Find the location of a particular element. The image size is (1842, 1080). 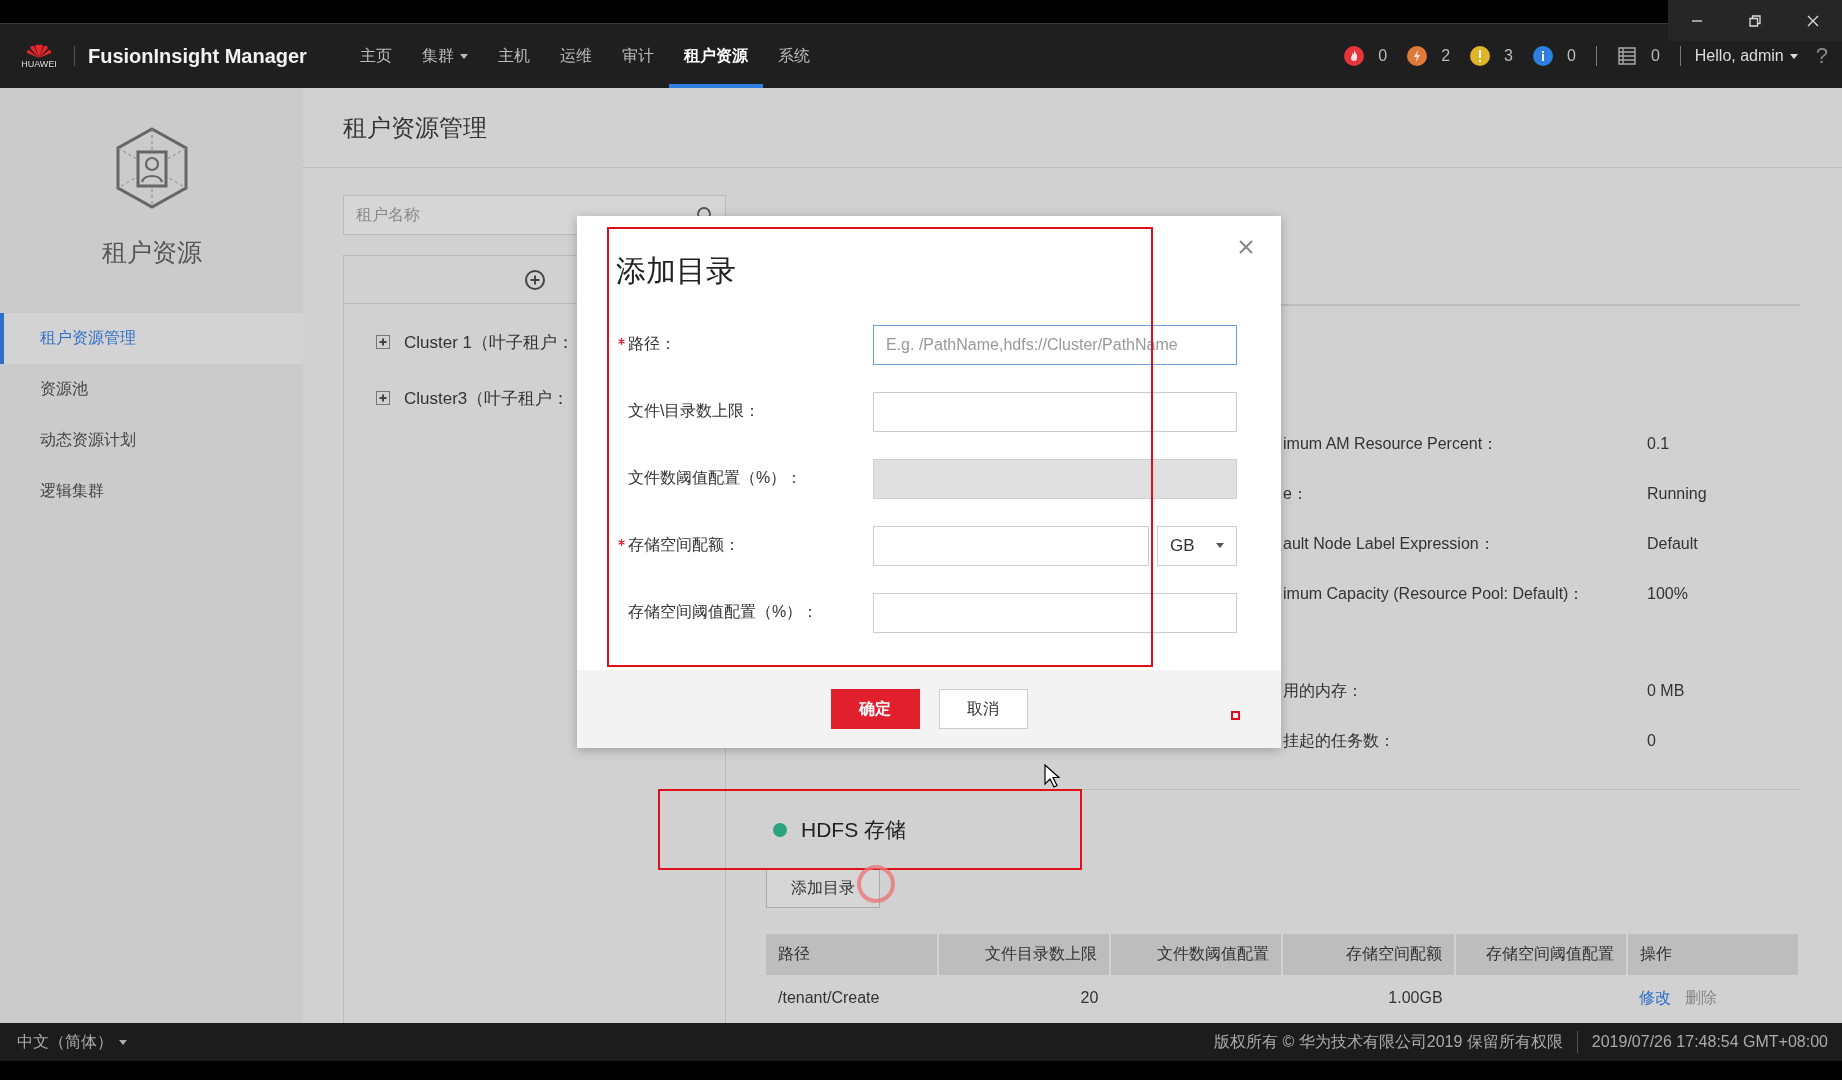

task-count: 0 is located at coordinates (1655, 56).